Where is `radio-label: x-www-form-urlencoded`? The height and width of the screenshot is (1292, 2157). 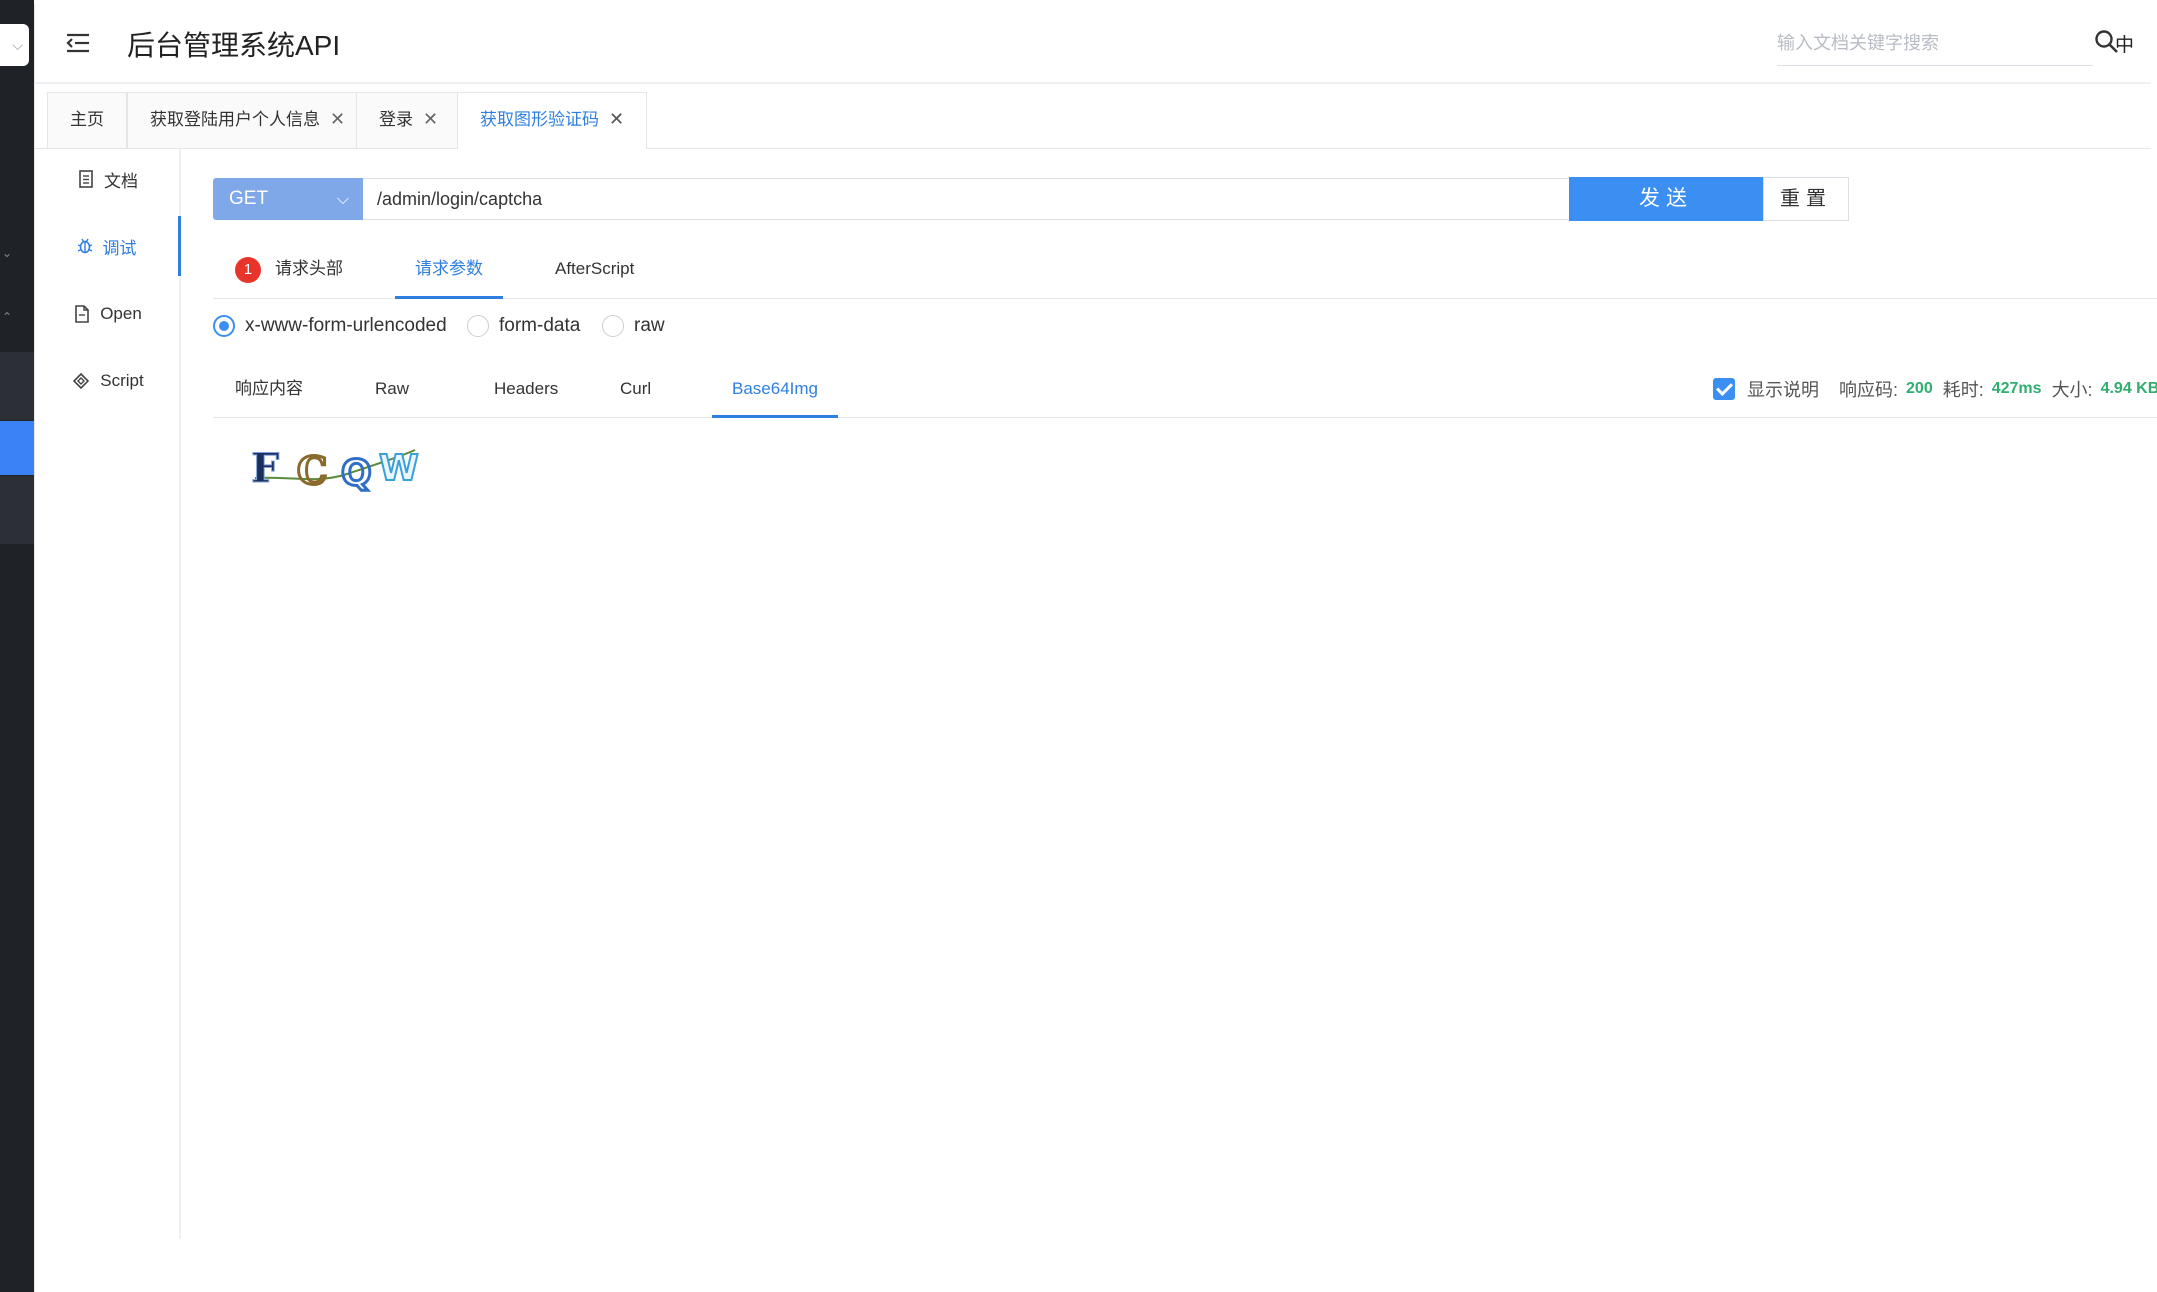 radio-label: x-www-form-urlencoded is located at coordinates (346, 325).